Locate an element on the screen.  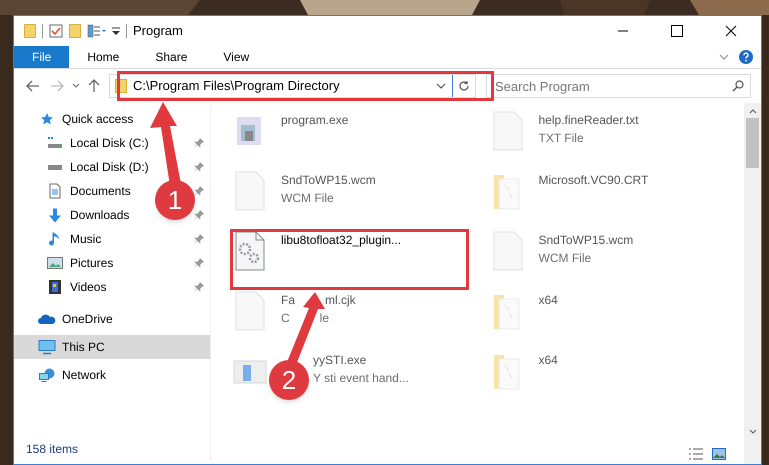
address-bar: C:\Program Files\Program Directory is located at coordinates (292, 86).